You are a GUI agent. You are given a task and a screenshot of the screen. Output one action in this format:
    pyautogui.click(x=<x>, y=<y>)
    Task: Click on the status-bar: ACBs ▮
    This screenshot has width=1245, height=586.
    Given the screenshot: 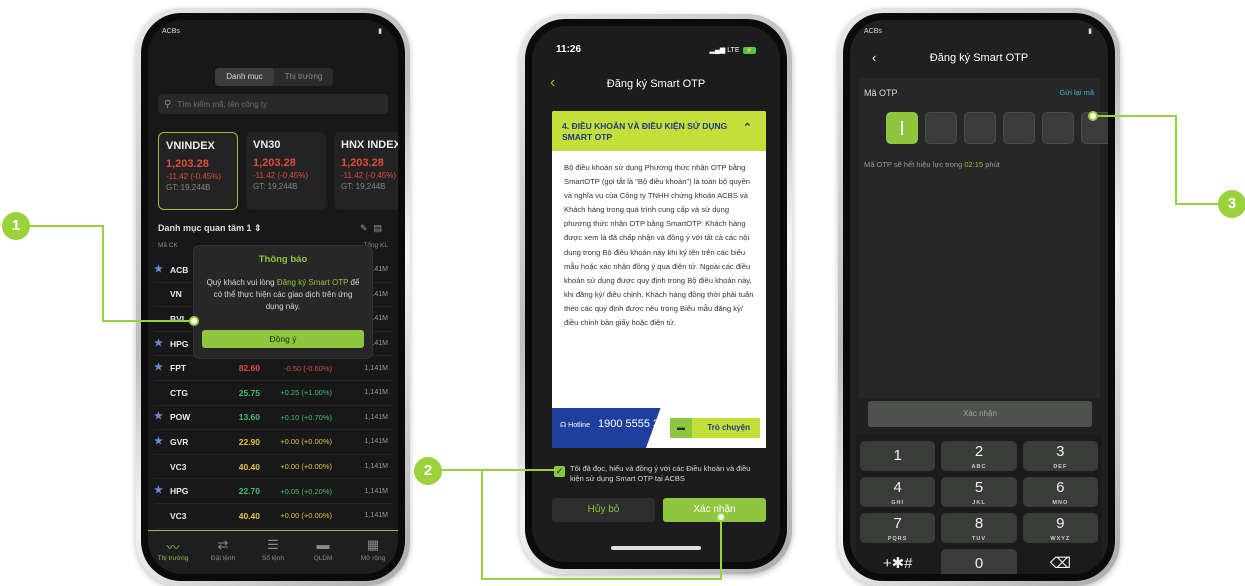 What is the action you would take?
    pyautogui.click(x=272, y=31)
    